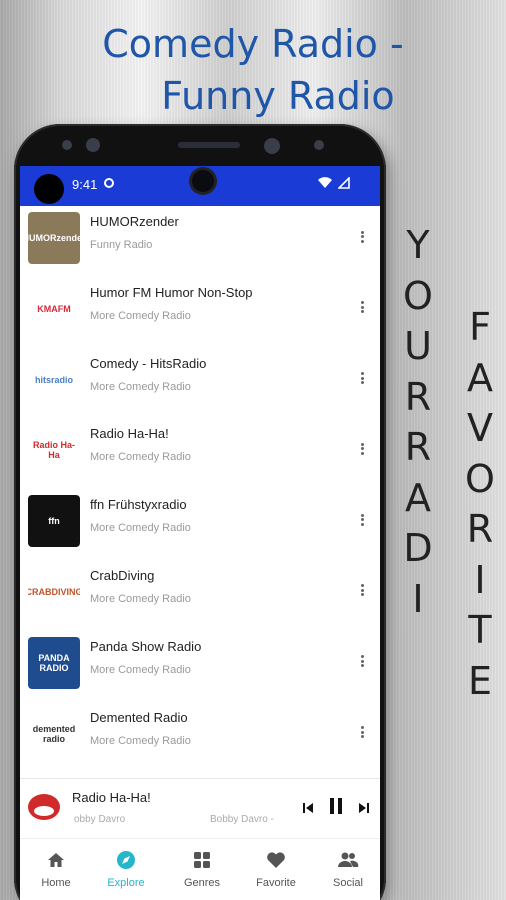  What do you see at coordinates (480, 504) in the screenshot?
I see `side-text-favorite: F A V O R I T E` at bounding box center [480, 504].